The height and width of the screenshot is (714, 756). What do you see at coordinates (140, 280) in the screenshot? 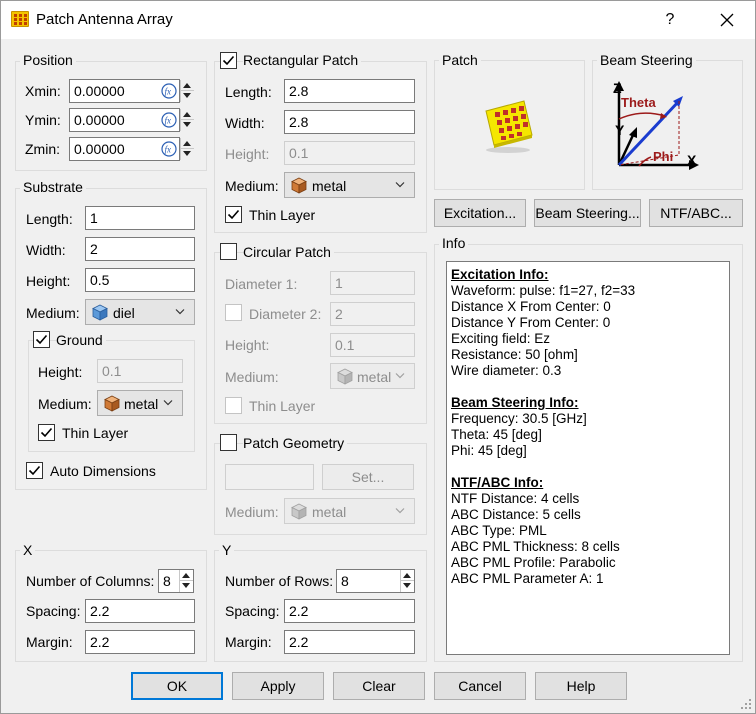
I see `substrate-height-input: 0.5` at bounding box center [140, 280].